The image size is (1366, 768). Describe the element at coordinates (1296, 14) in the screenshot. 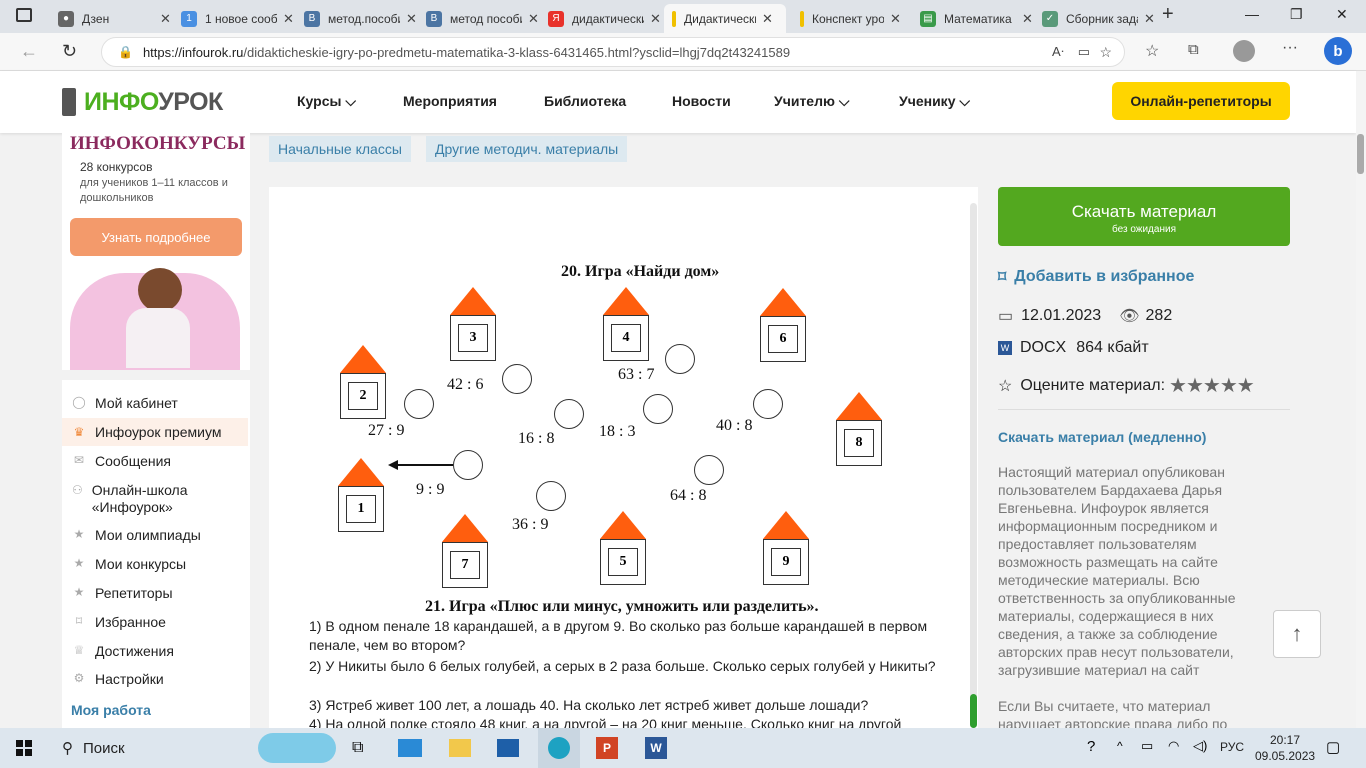

I see `restore-icon: ❐` at that location.